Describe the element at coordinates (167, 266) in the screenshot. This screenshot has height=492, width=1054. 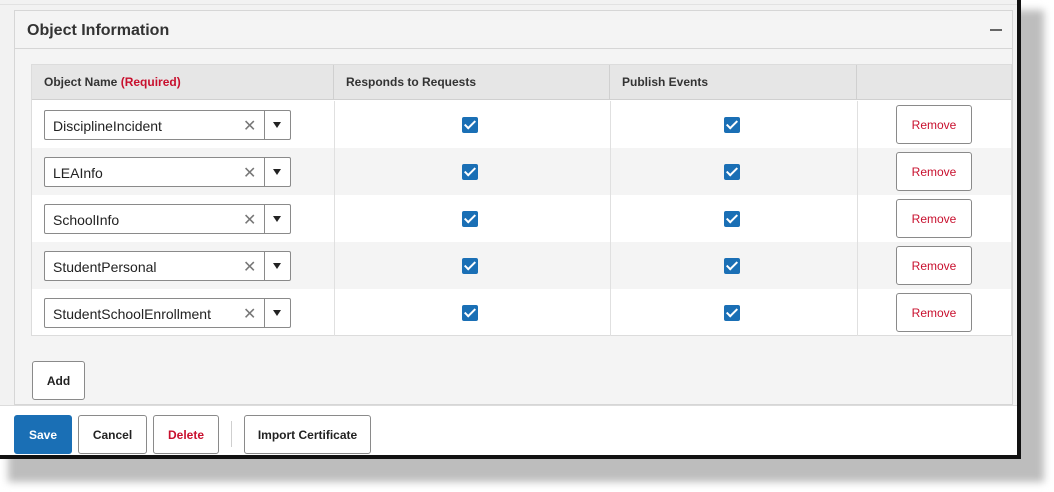
I see `object-name-combobox: StudentPersonal ✕` at that location.